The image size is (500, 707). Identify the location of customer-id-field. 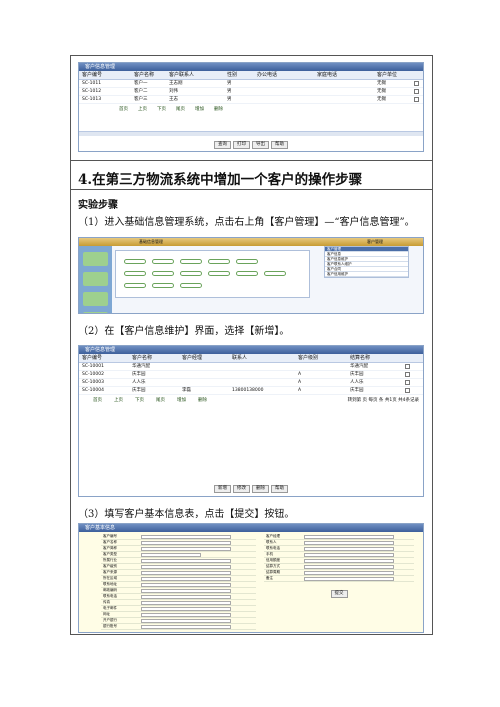
(186, 537).